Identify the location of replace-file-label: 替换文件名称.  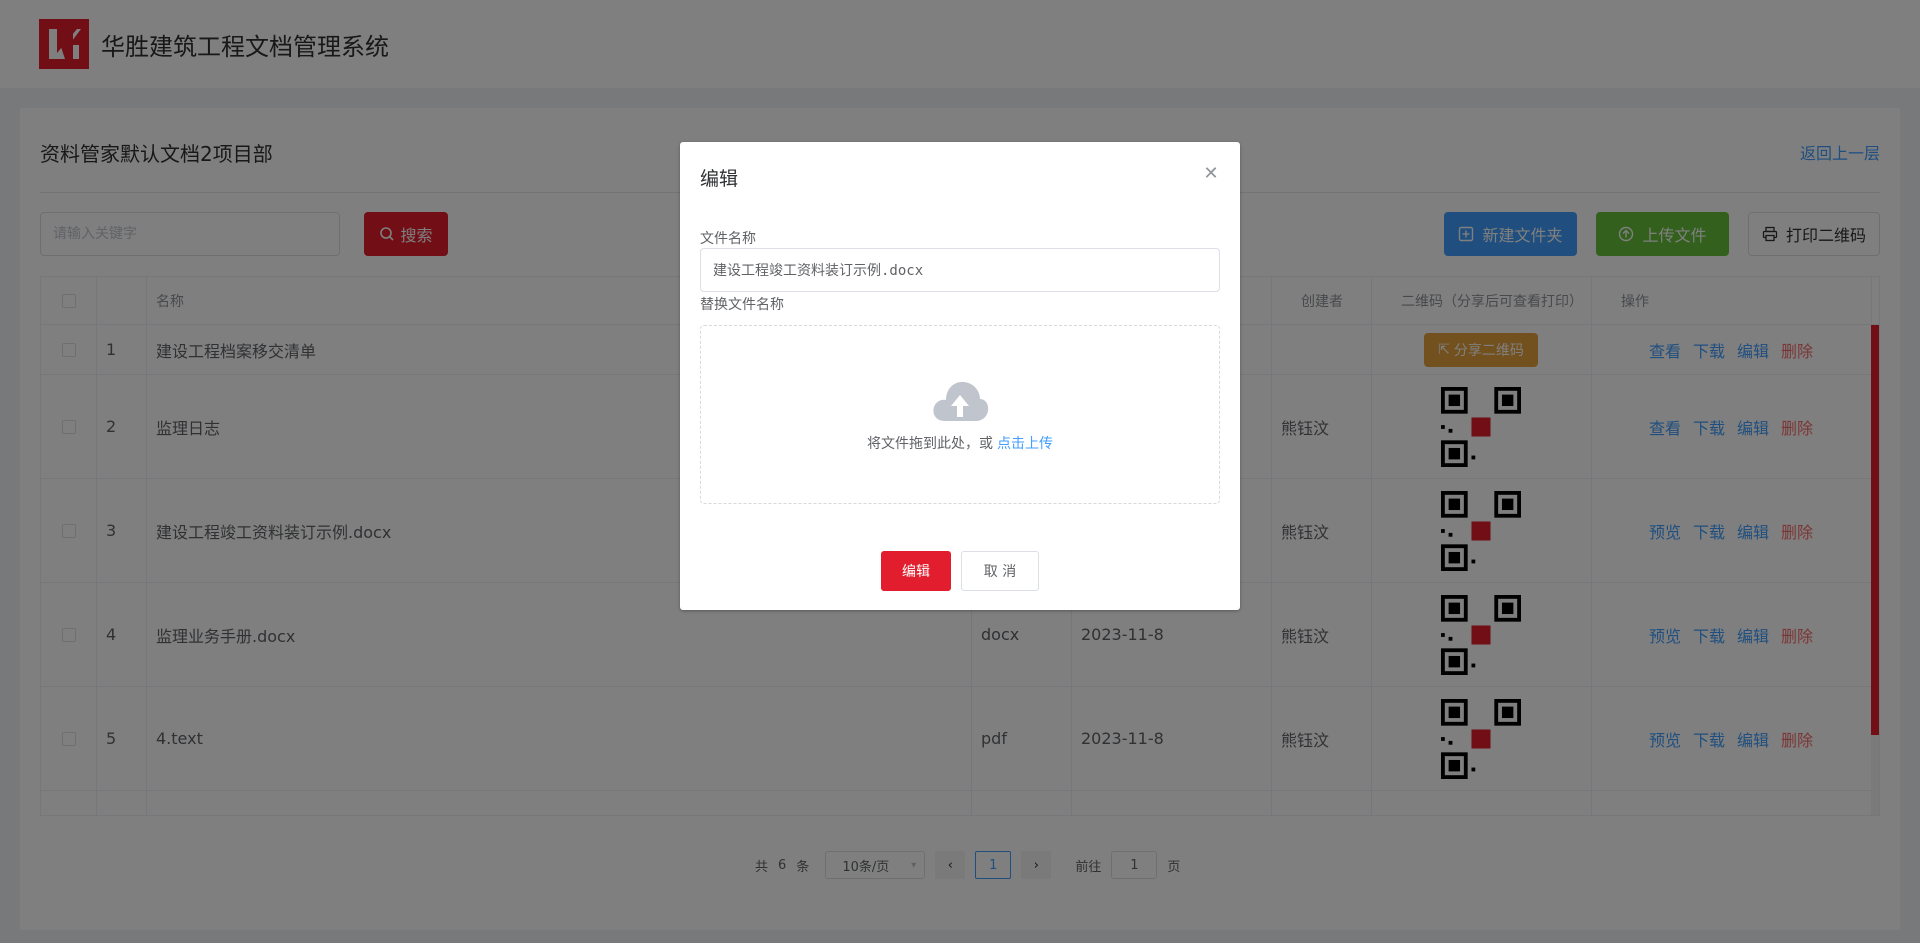
(742, 305).